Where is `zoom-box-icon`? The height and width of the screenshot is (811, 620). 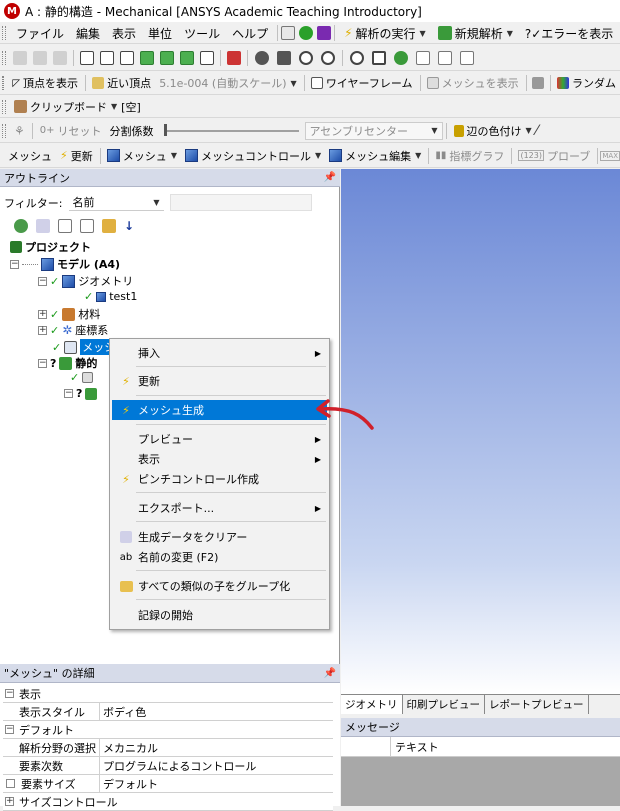 zoom-box-icon is located at coordinates (328, 57).